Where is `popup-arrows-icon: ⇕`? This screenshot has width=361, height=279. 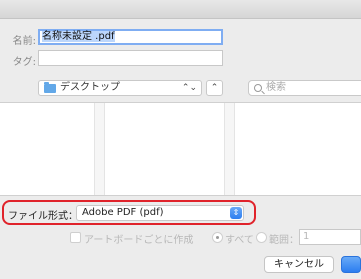 popup-arrows-icon: ⇕ is located at coordinates (236, 213).